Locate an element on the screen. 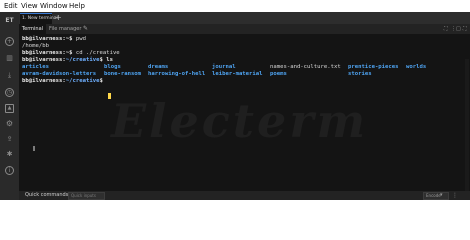 This screenshot has height=240, width=470. sidebar: ET + ▥ ⤓ ◷ ▲ ⚙ ⇪ ✱ i is located at coordinates (9, 106).